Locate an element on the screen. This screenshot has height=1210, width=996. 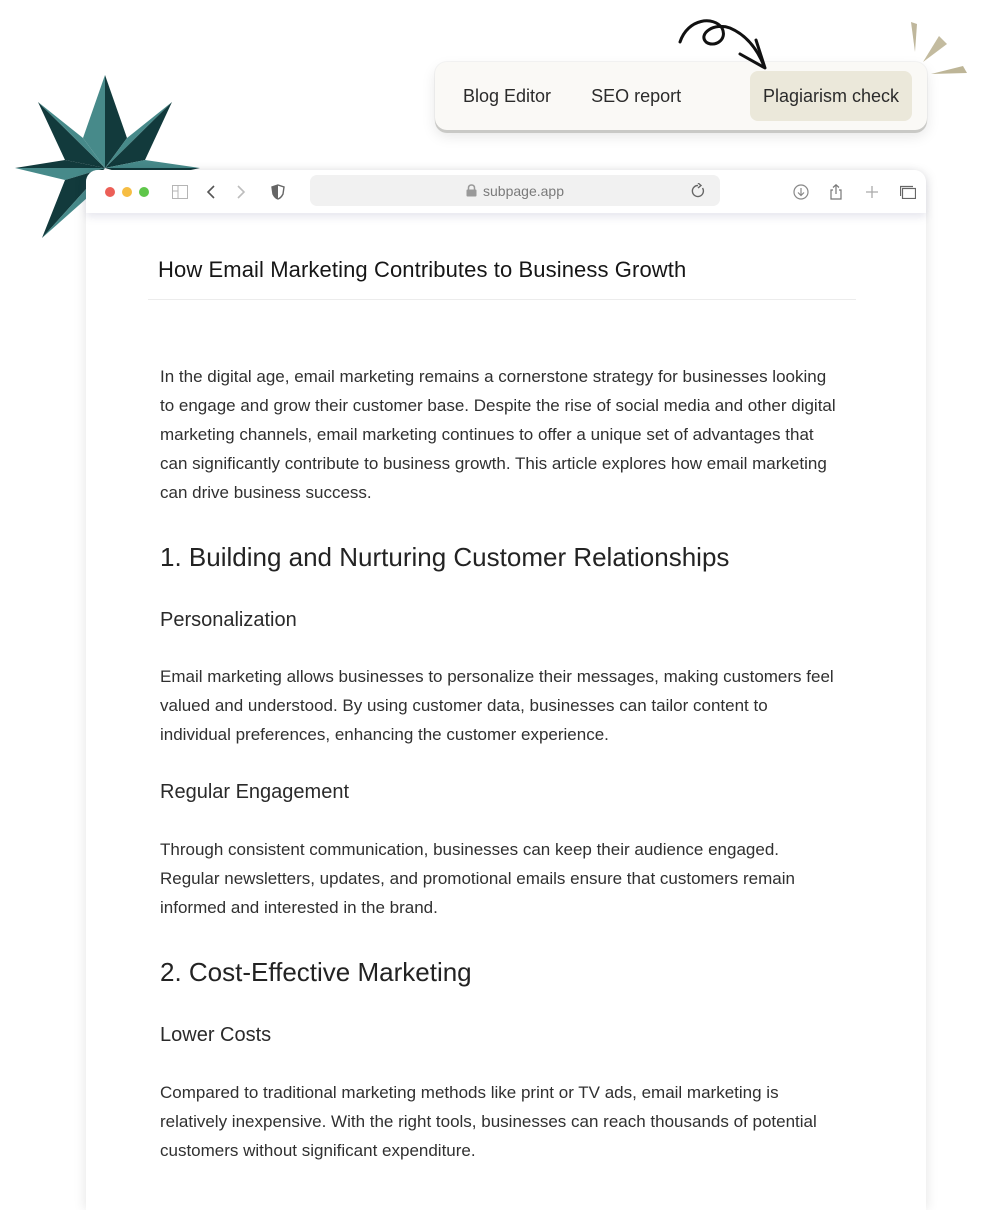
minimize-window-button is located at coordinates (127, 192).